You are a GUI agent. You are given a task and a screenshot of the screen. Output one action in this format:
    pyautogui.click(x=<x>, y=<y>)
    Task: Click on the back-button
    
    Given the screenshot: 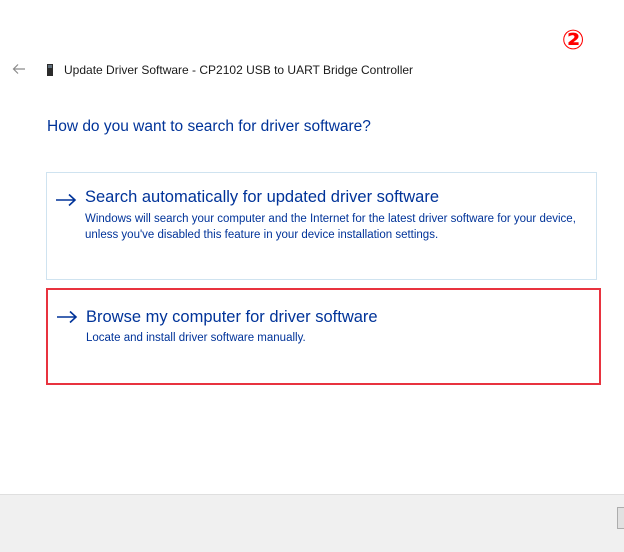 What is the action you would take?
    pyautogui.click(x=19, y=69)
    